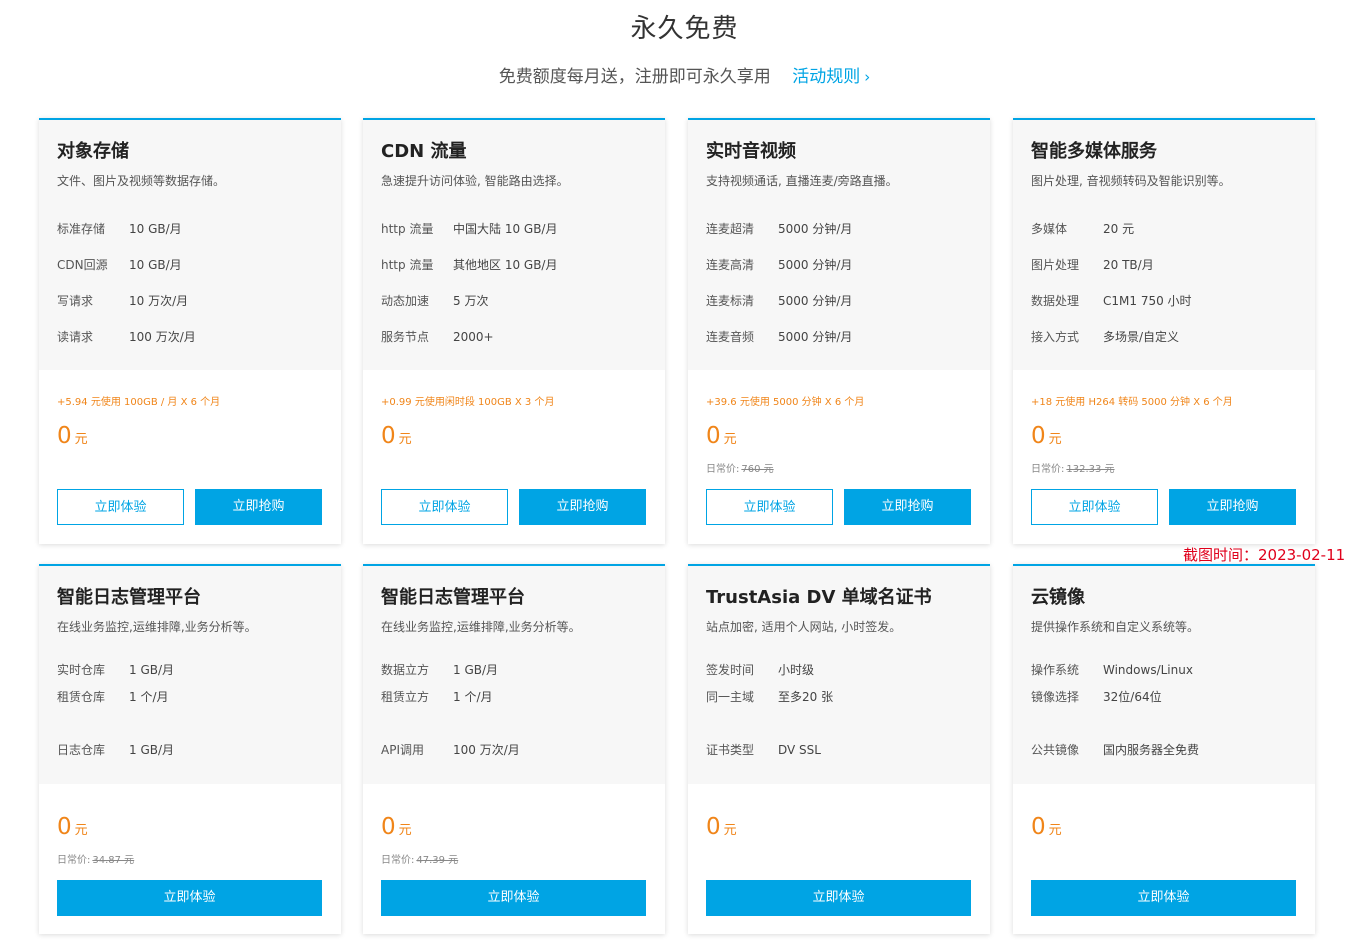 This screenshot has height=950, width=1369. I want to click on card-title: CDN 流量, so click(424, 151).